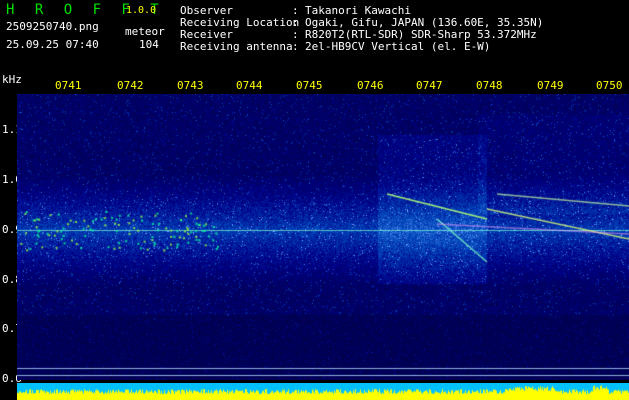 Image resolution: width=629 pixels, height=400 pixels. What do you see at coordinates (489, 85) in the screenshot?
I see `x-tick-label: 0748` at bounding box center [489, 85].